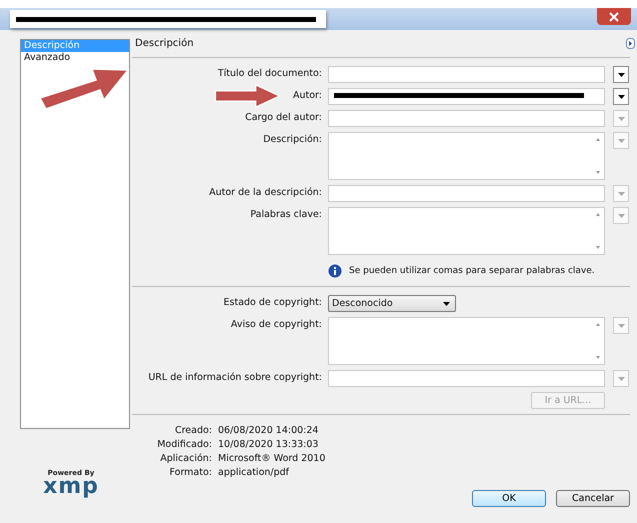 Image resolution: width=637 pixels, height=523 pixels. I want to click on field-label: Estado de copyright:, so click(273, 302).